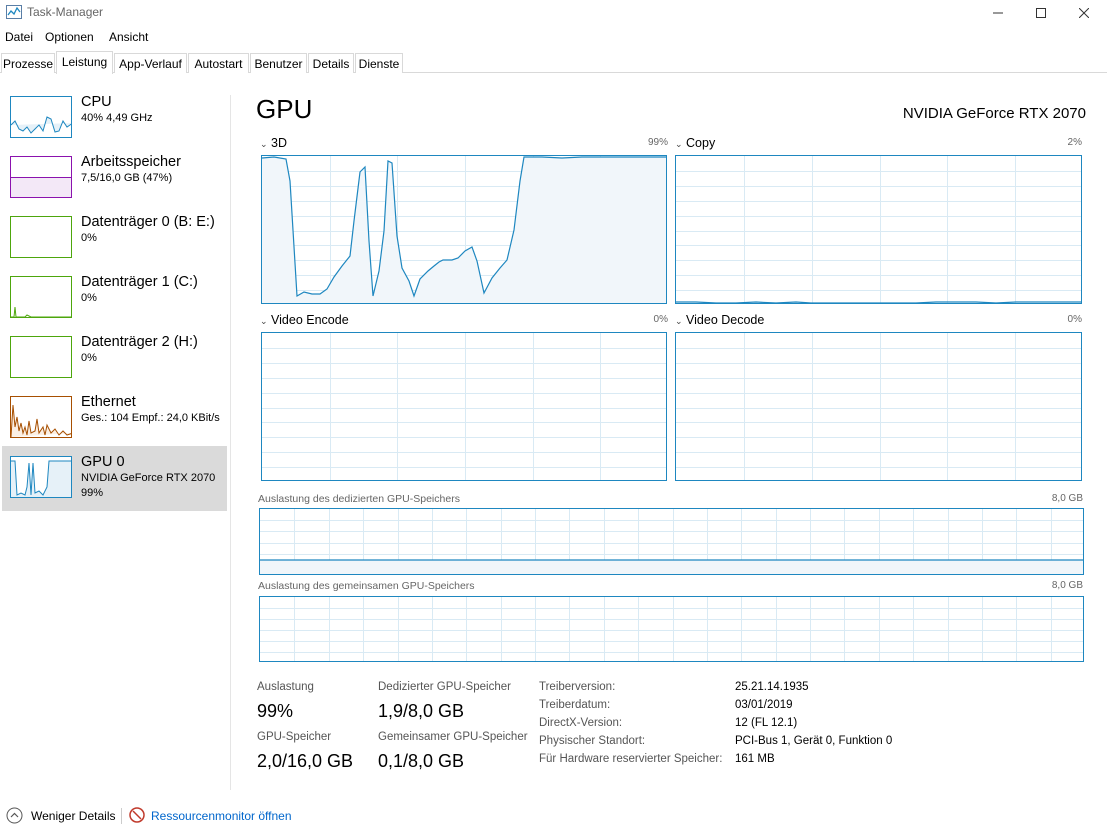 This screenshot has height=838, width=1107. What do you see at coordinates (310, 320) in the screenshot?
I see `engine-encode-name: Video Encode` at bounding box center [310, 320].